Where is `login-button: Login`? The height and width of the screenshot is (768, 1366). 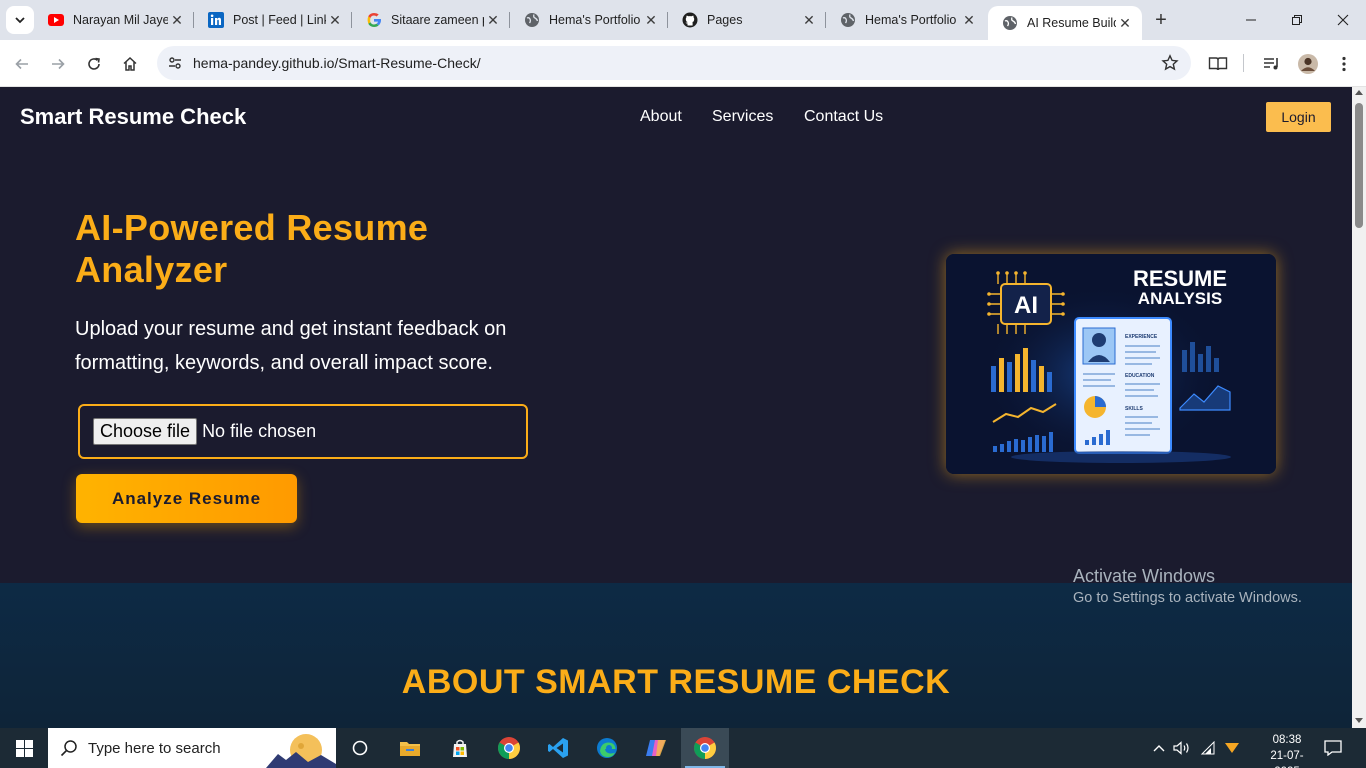 login-button: Login is located at coordinates (1298, 117).